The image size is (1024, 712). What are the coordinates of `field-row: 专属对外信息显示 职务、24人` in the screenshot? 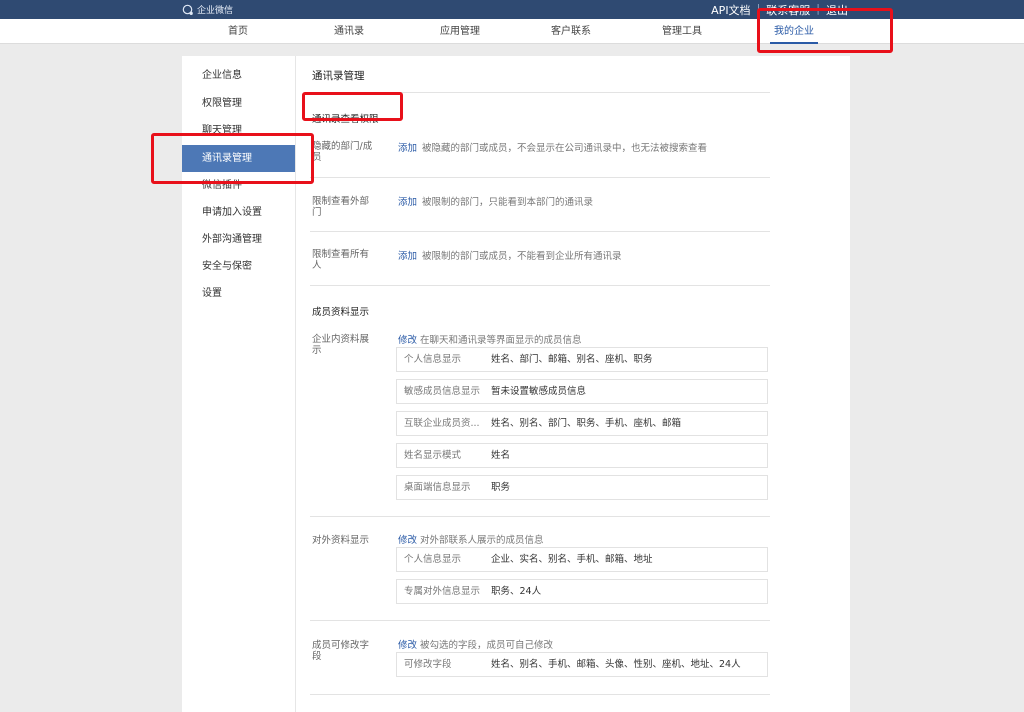 It's located at (582, 591).